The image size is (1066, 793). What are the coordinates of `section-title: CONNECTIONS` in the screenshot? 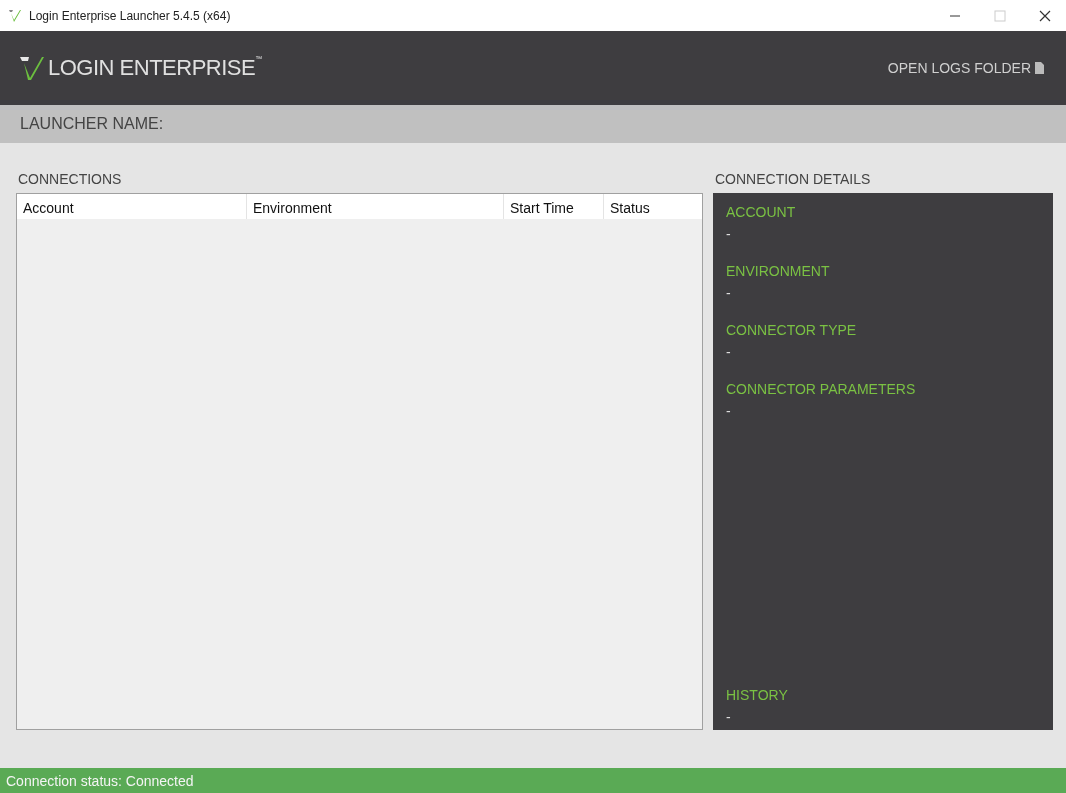 It's located at (70, 179).